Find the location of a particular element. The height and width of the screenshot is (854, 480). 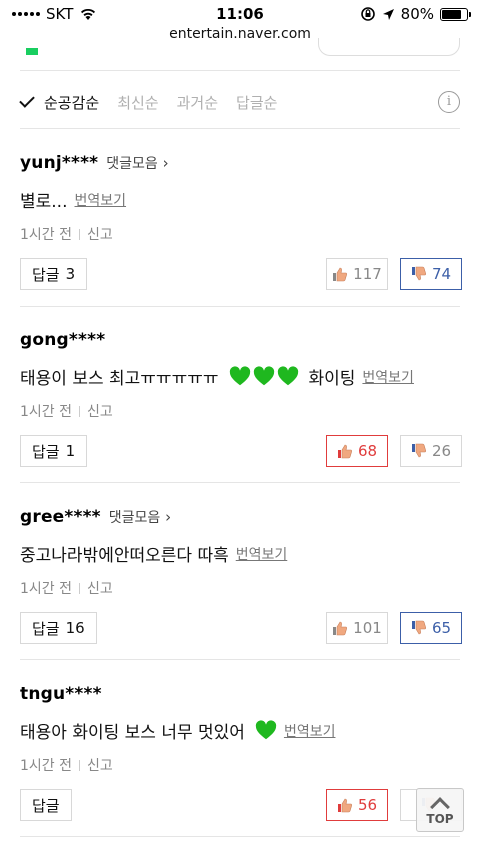

dislike-count: 65 is located at coordinates (441, 628).